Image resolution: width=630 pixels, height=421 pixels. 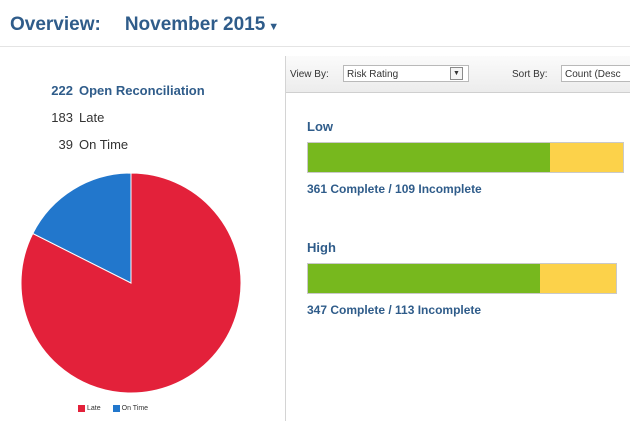 I want to click on on-time-count: 39, so click(x=65, y=144).